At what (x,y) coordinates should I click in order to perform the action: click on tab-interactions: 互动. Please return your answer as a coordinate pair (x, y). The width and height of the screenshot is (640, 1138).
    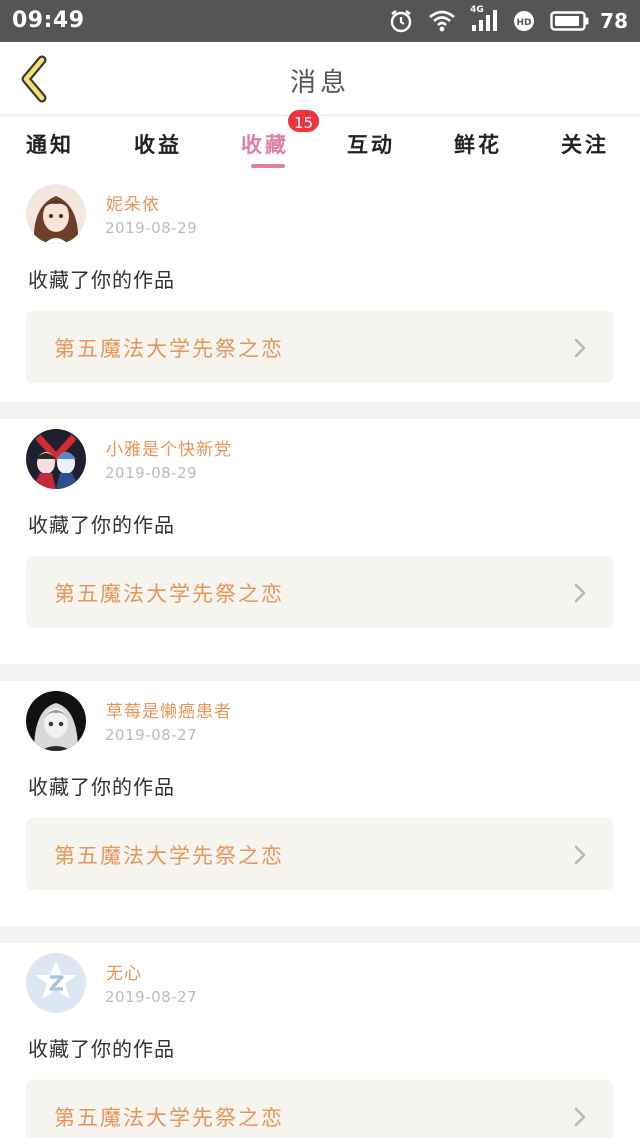
    Looking at the image, I should click on (371, 144).